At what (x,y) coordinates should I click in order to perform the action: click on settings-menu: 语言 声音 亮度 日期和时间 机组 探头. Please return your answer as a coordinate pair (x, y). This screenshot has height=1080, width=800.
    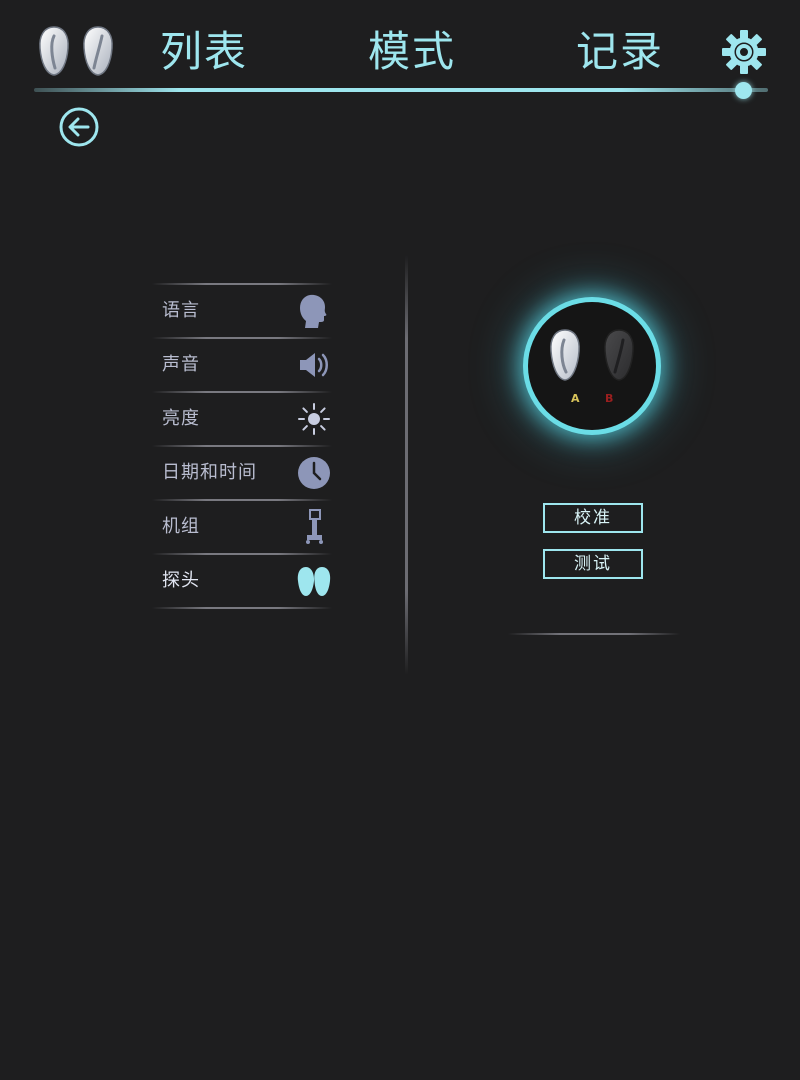
    Looking at the image, I should click on (242, 446).